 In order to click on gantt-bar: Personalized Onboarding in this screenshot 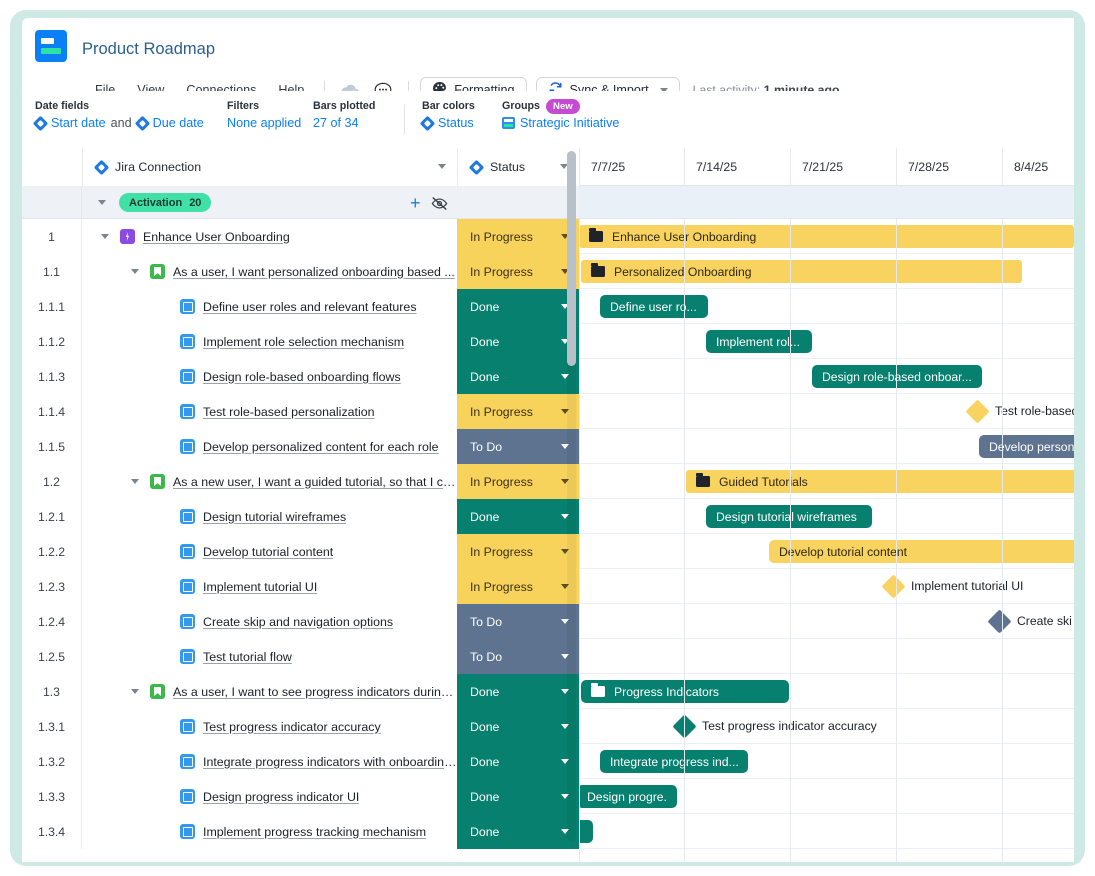, I will do `click(801, 271)`.